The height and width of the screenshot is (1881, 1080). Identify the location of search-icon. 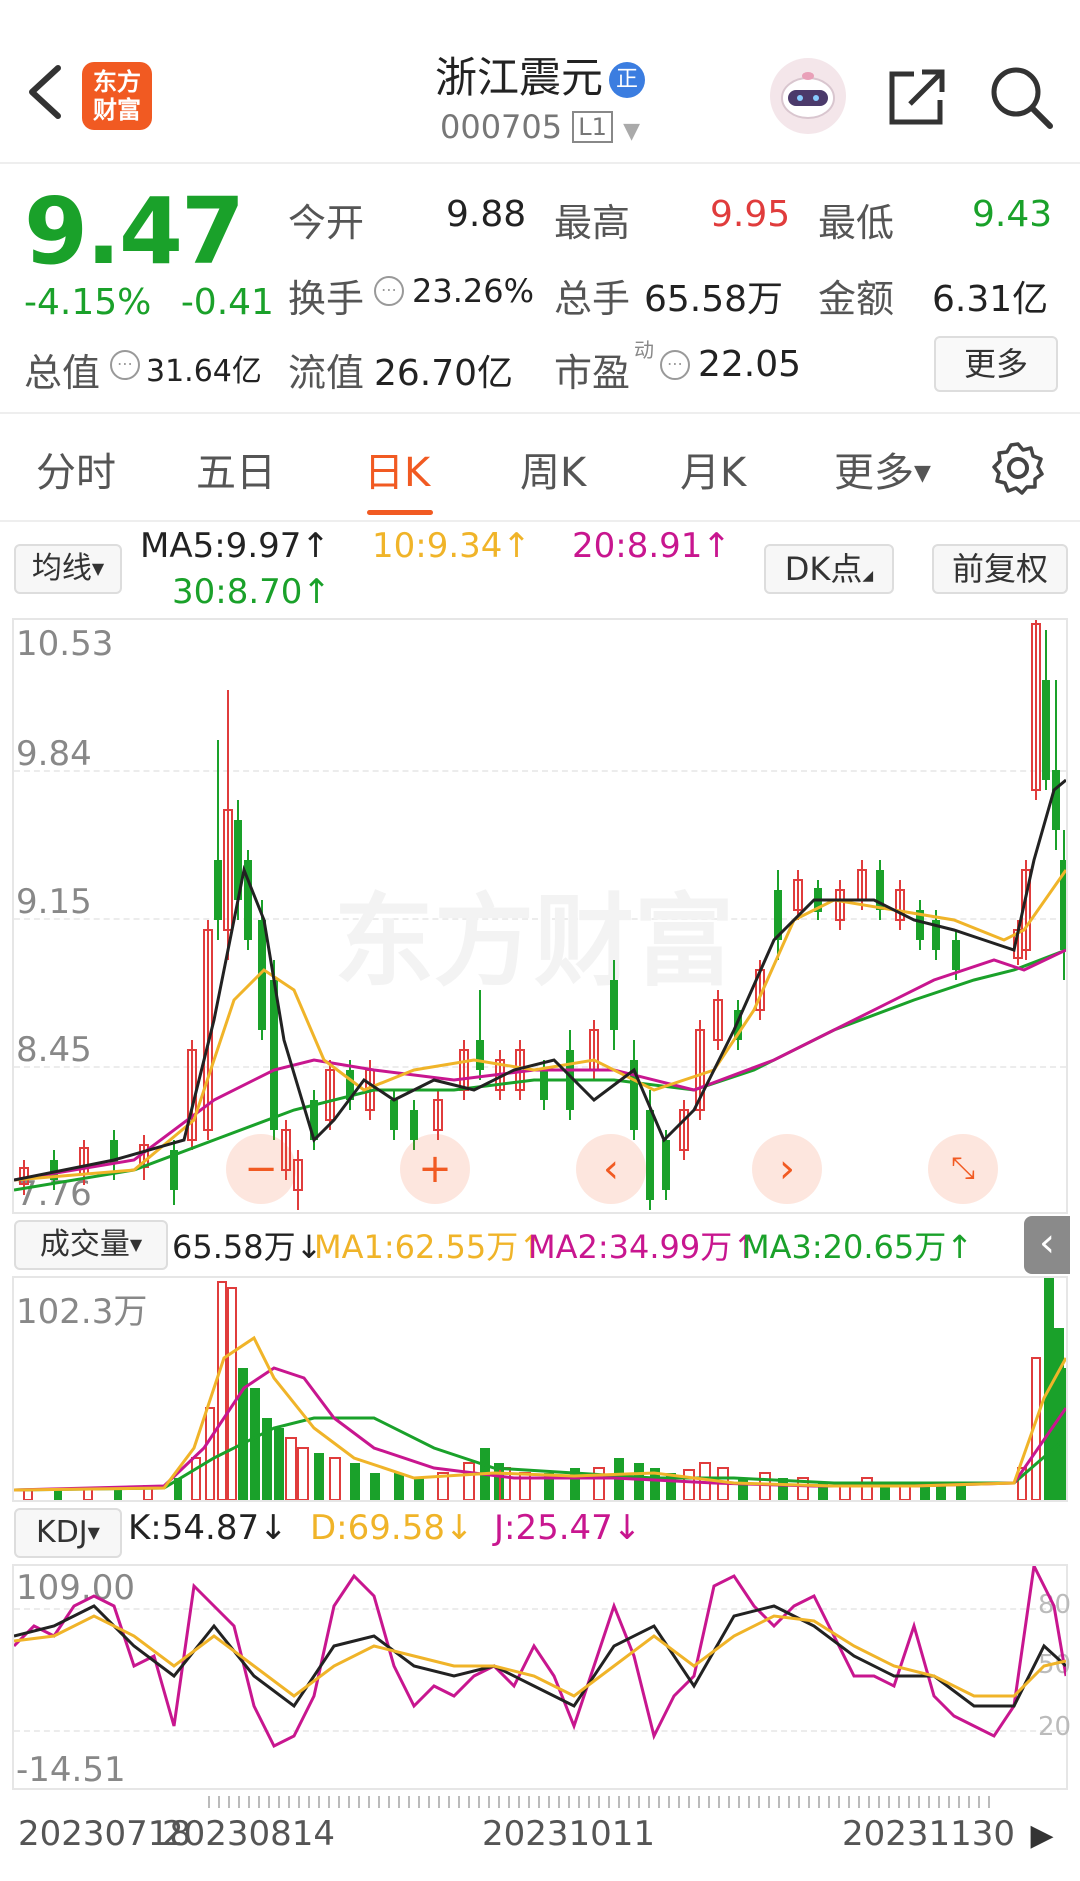
(1021, 97).